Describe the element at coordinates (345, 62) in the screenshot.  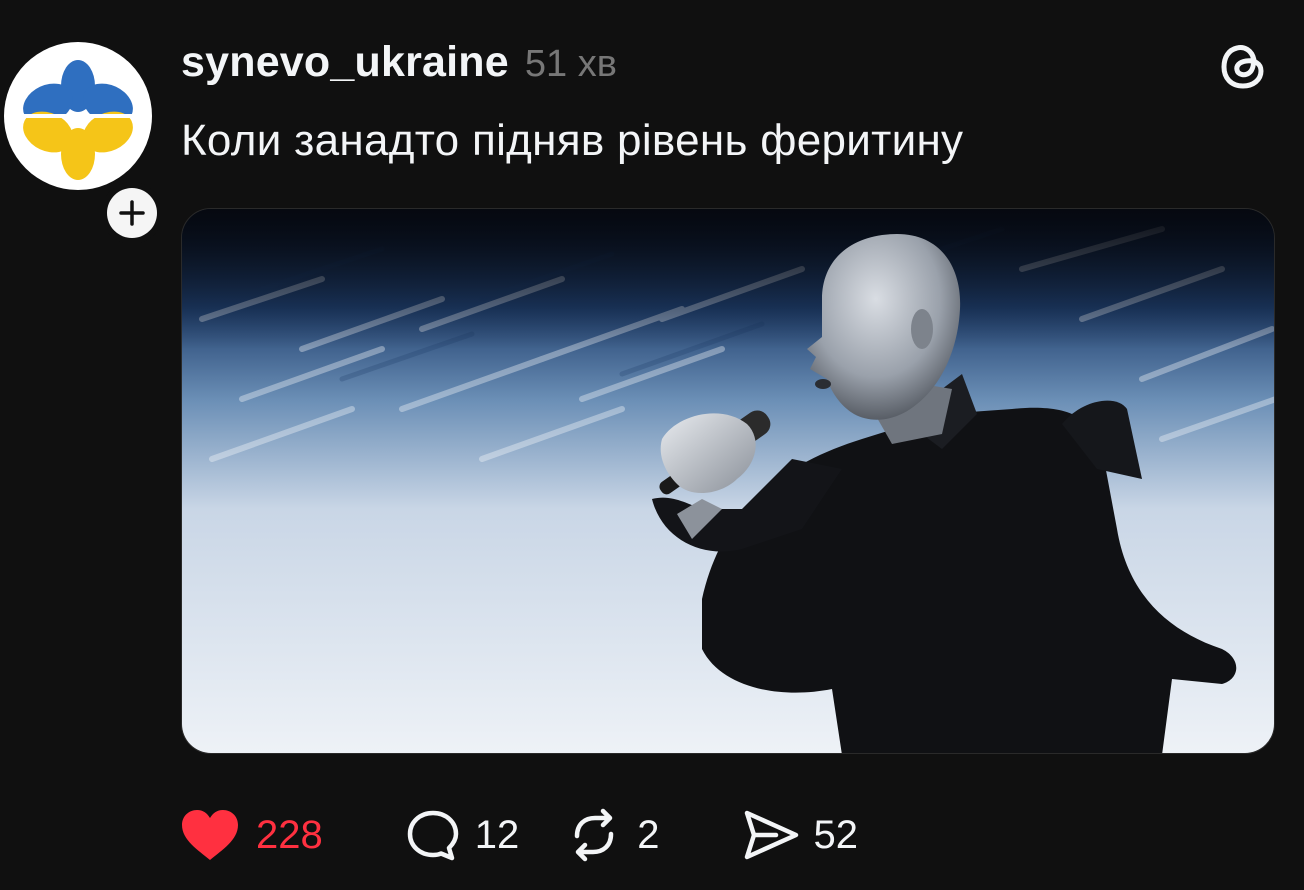
I see `username-link: synevo_ukraine` at that location.